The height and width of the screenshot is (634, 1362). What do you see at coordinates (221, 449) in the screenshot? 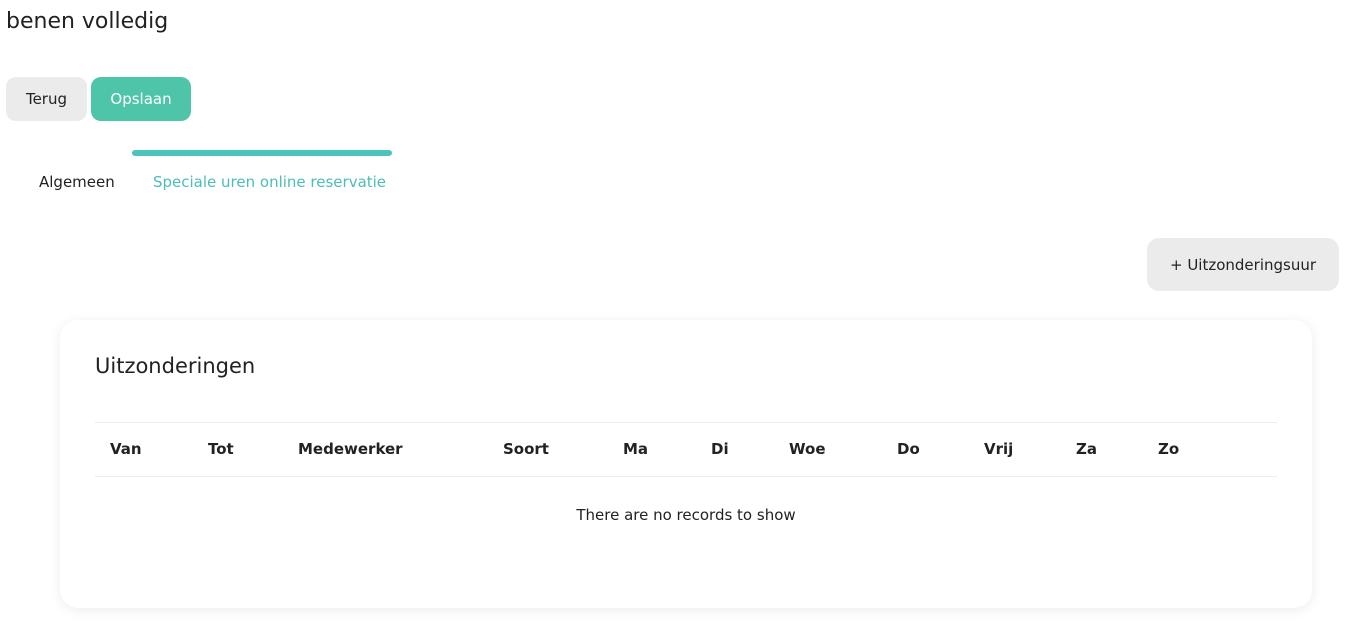
I see `column-header-tot: Tot` at bounding box center [221, 449].